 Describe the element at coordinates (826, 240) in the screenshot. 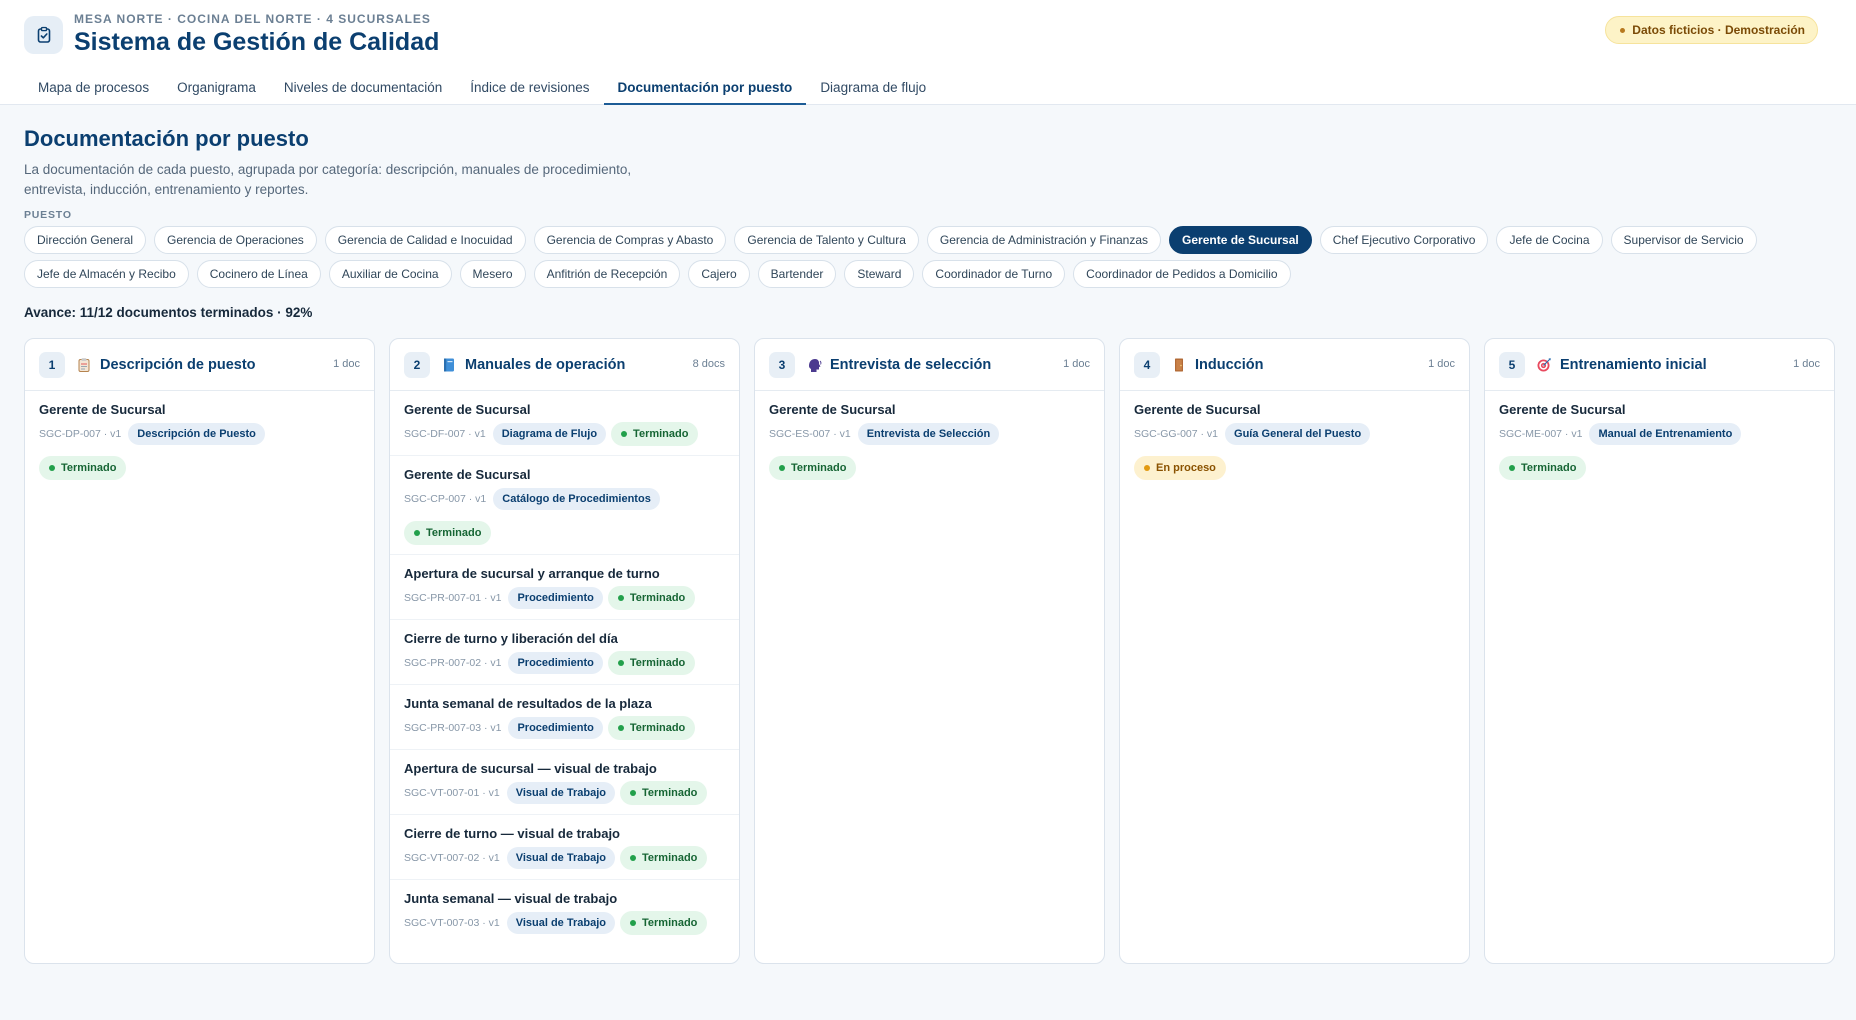

I see `puesto-chip-gerencia-de-talento-y-cultura: Gerencia de Talento y Cultura` at that location.